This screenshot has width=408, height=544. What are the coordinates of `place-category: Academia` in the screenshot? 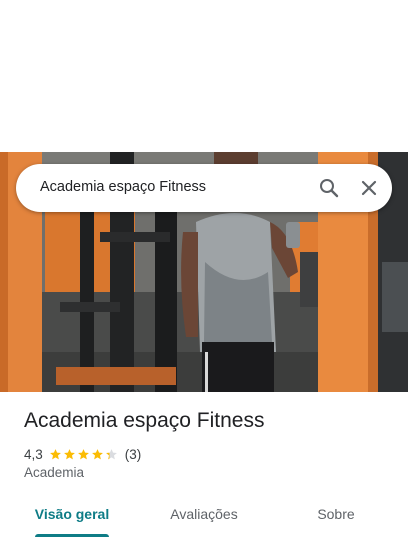 It's located at (54, 472).